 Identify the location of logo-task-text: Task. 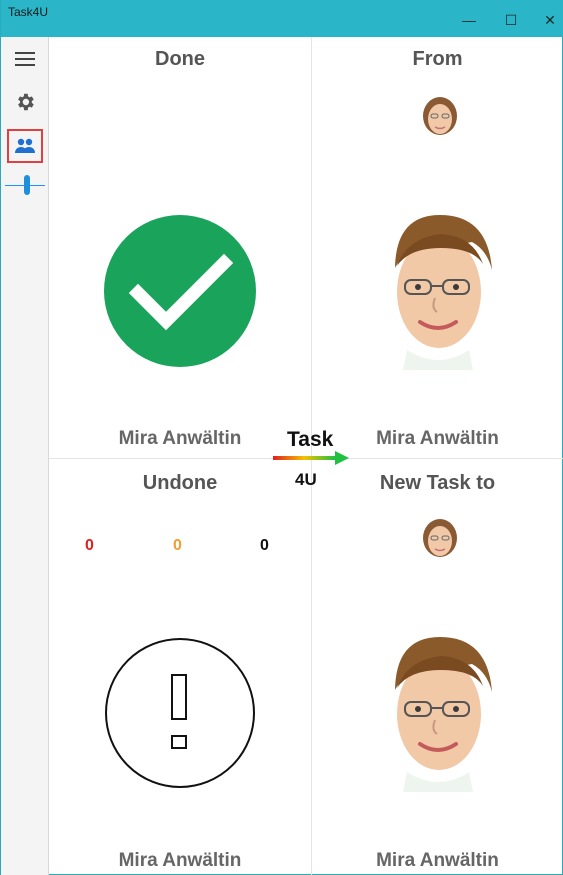
(310, 439).